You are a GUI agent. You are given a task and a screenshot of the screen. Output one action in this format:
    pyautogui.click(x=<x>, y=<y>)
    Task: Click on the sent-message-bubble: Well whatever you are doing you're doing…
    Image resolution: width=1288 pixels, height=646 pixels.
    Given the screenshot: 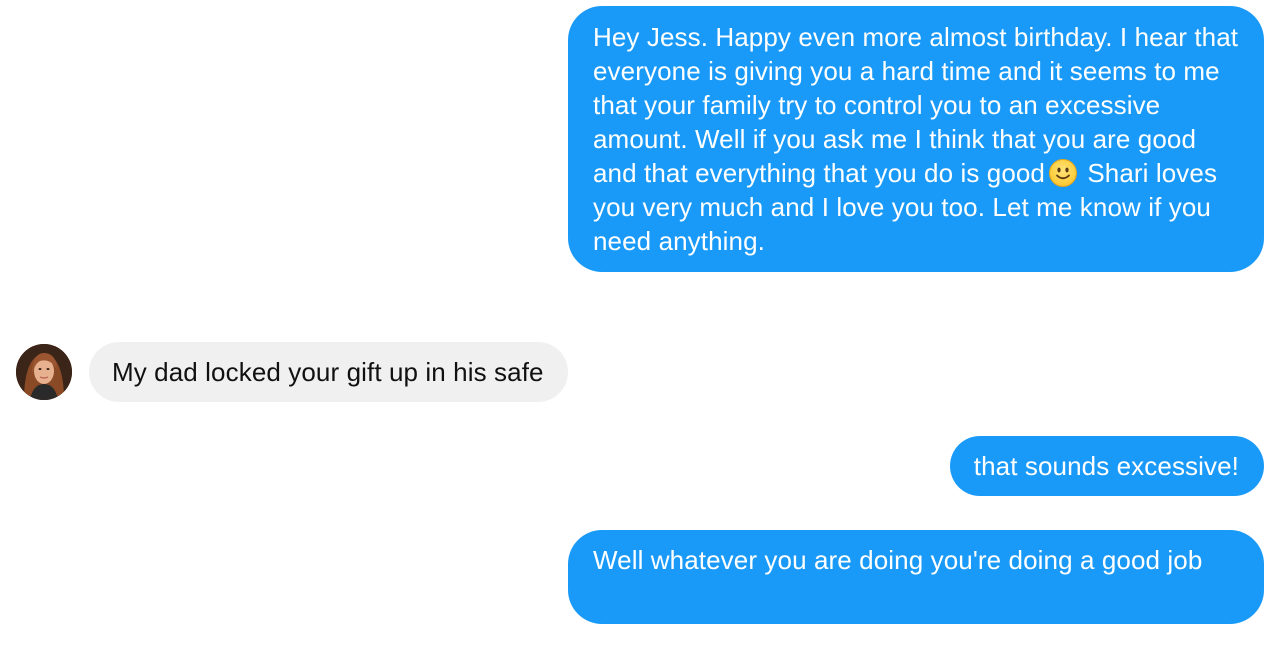 What is the action you would take?
    pyautogui.click(x=916, y=577)
    